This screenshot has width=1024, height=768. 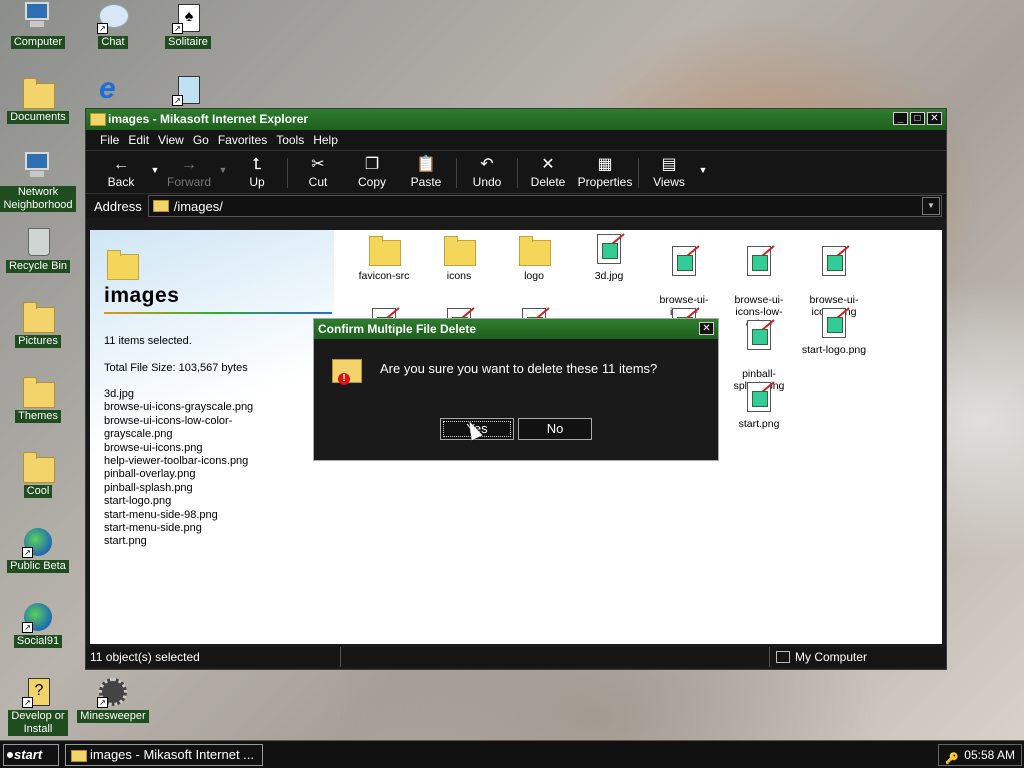 I want to click on desktop-icon-notepad: ↗, so click(x=188, y=91).